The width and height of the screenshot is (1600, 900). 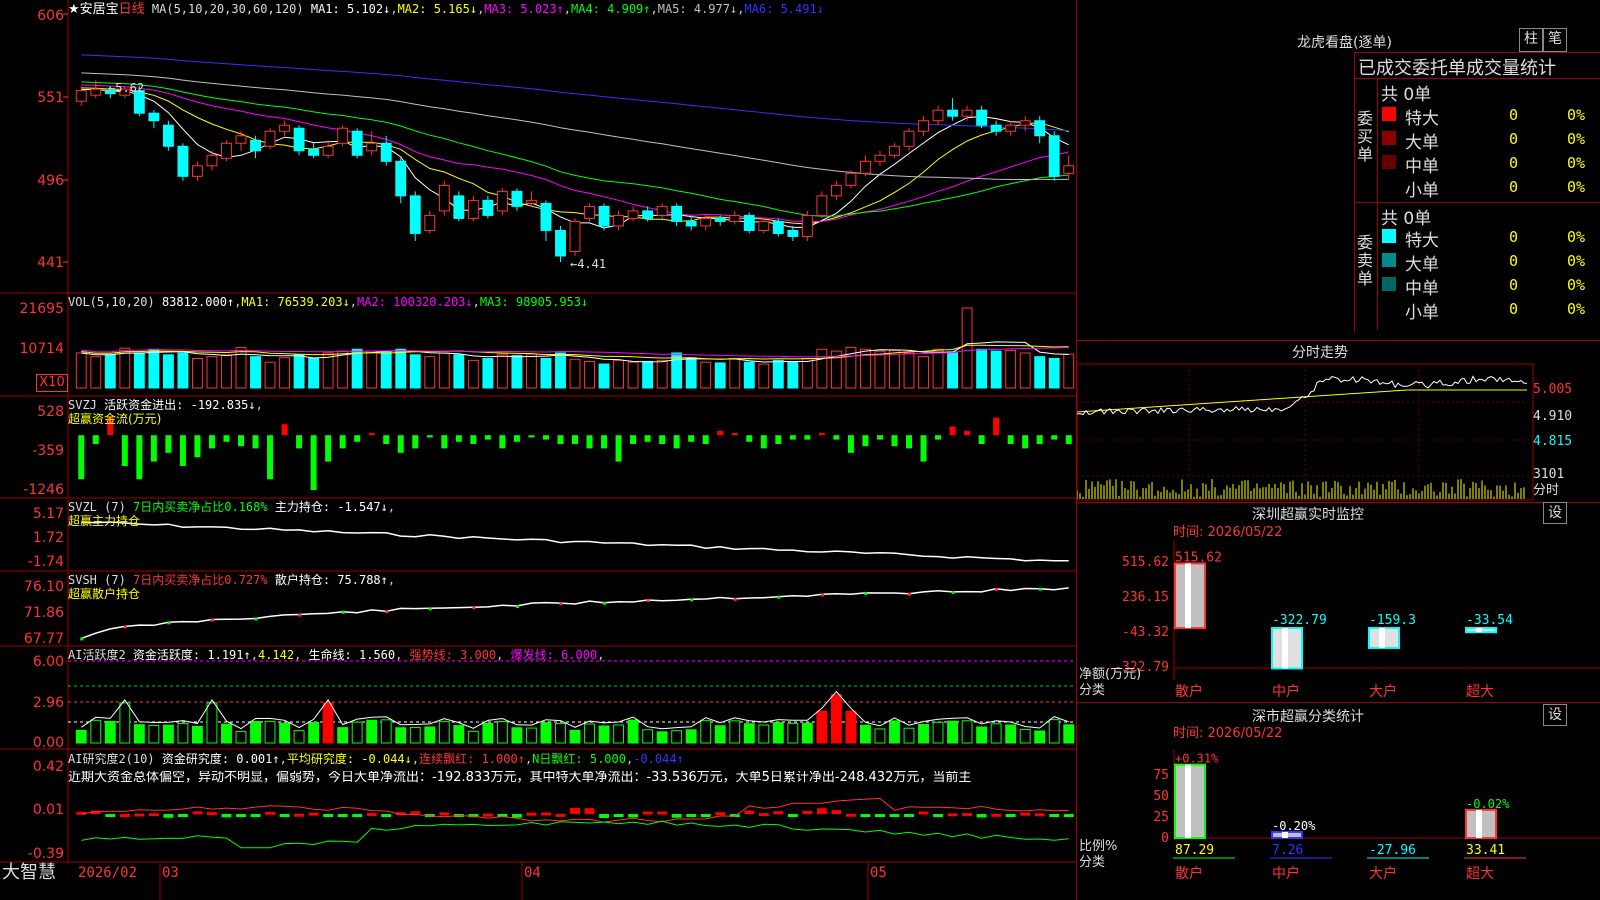 I want to click on stats-bar-highlight, so click(x=1188, y=801).